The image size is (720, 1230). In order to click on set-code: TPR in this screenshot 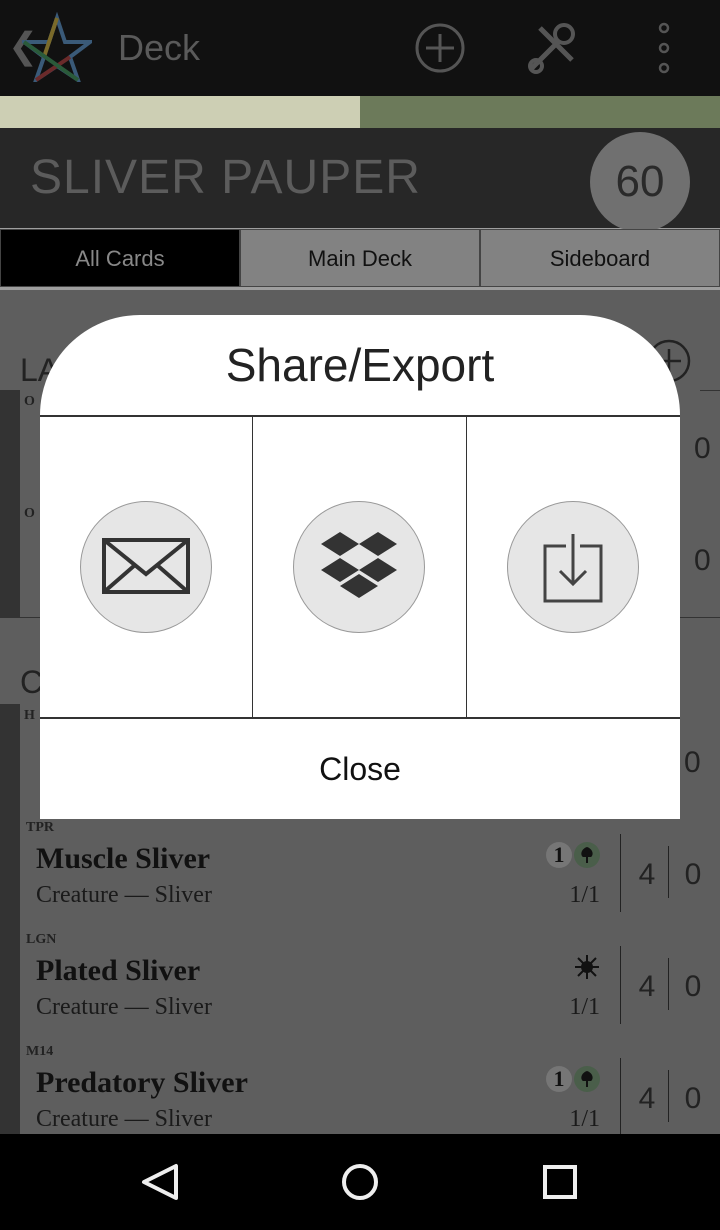, I will do `click(40, 827)`.